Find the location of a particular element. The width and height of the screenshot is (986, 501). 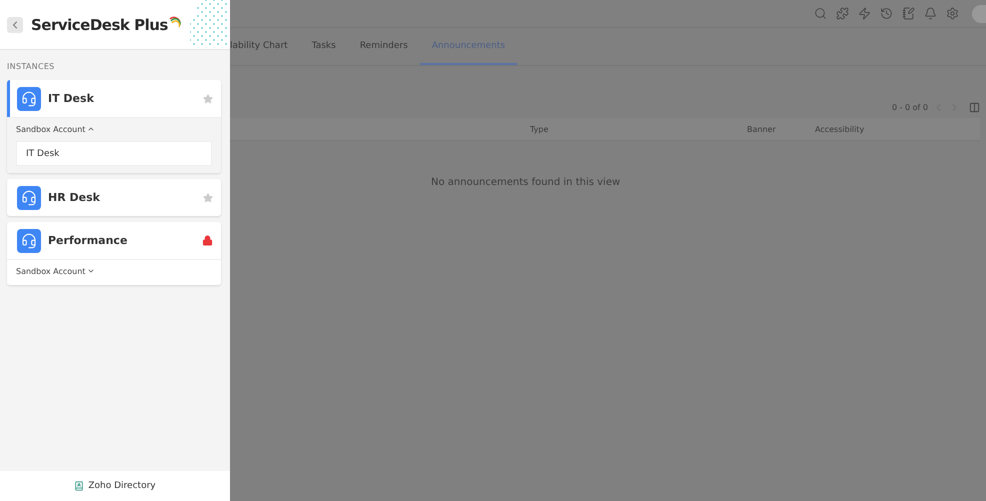

column-header: Banner is located at coordinates (762, 129).